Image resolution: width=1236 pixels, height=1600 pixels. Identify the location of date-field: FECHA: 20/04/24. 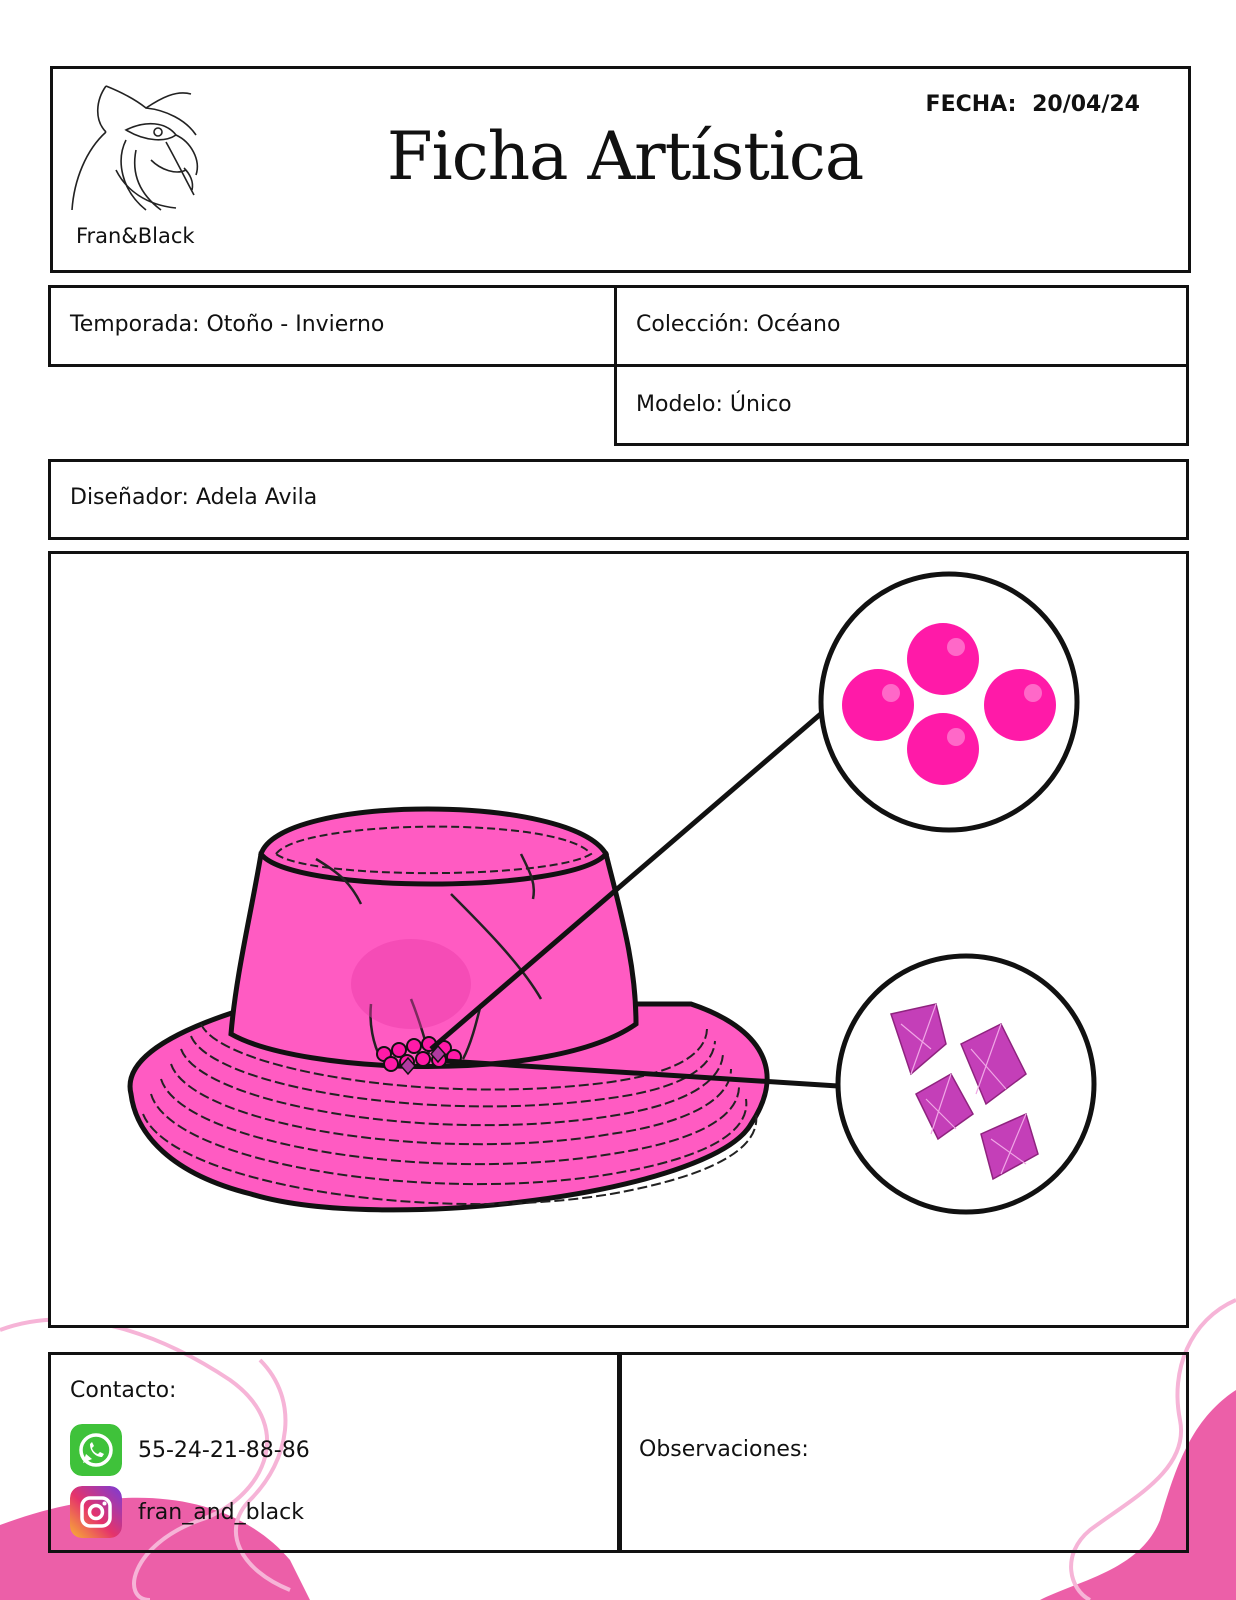
(1033, 104).